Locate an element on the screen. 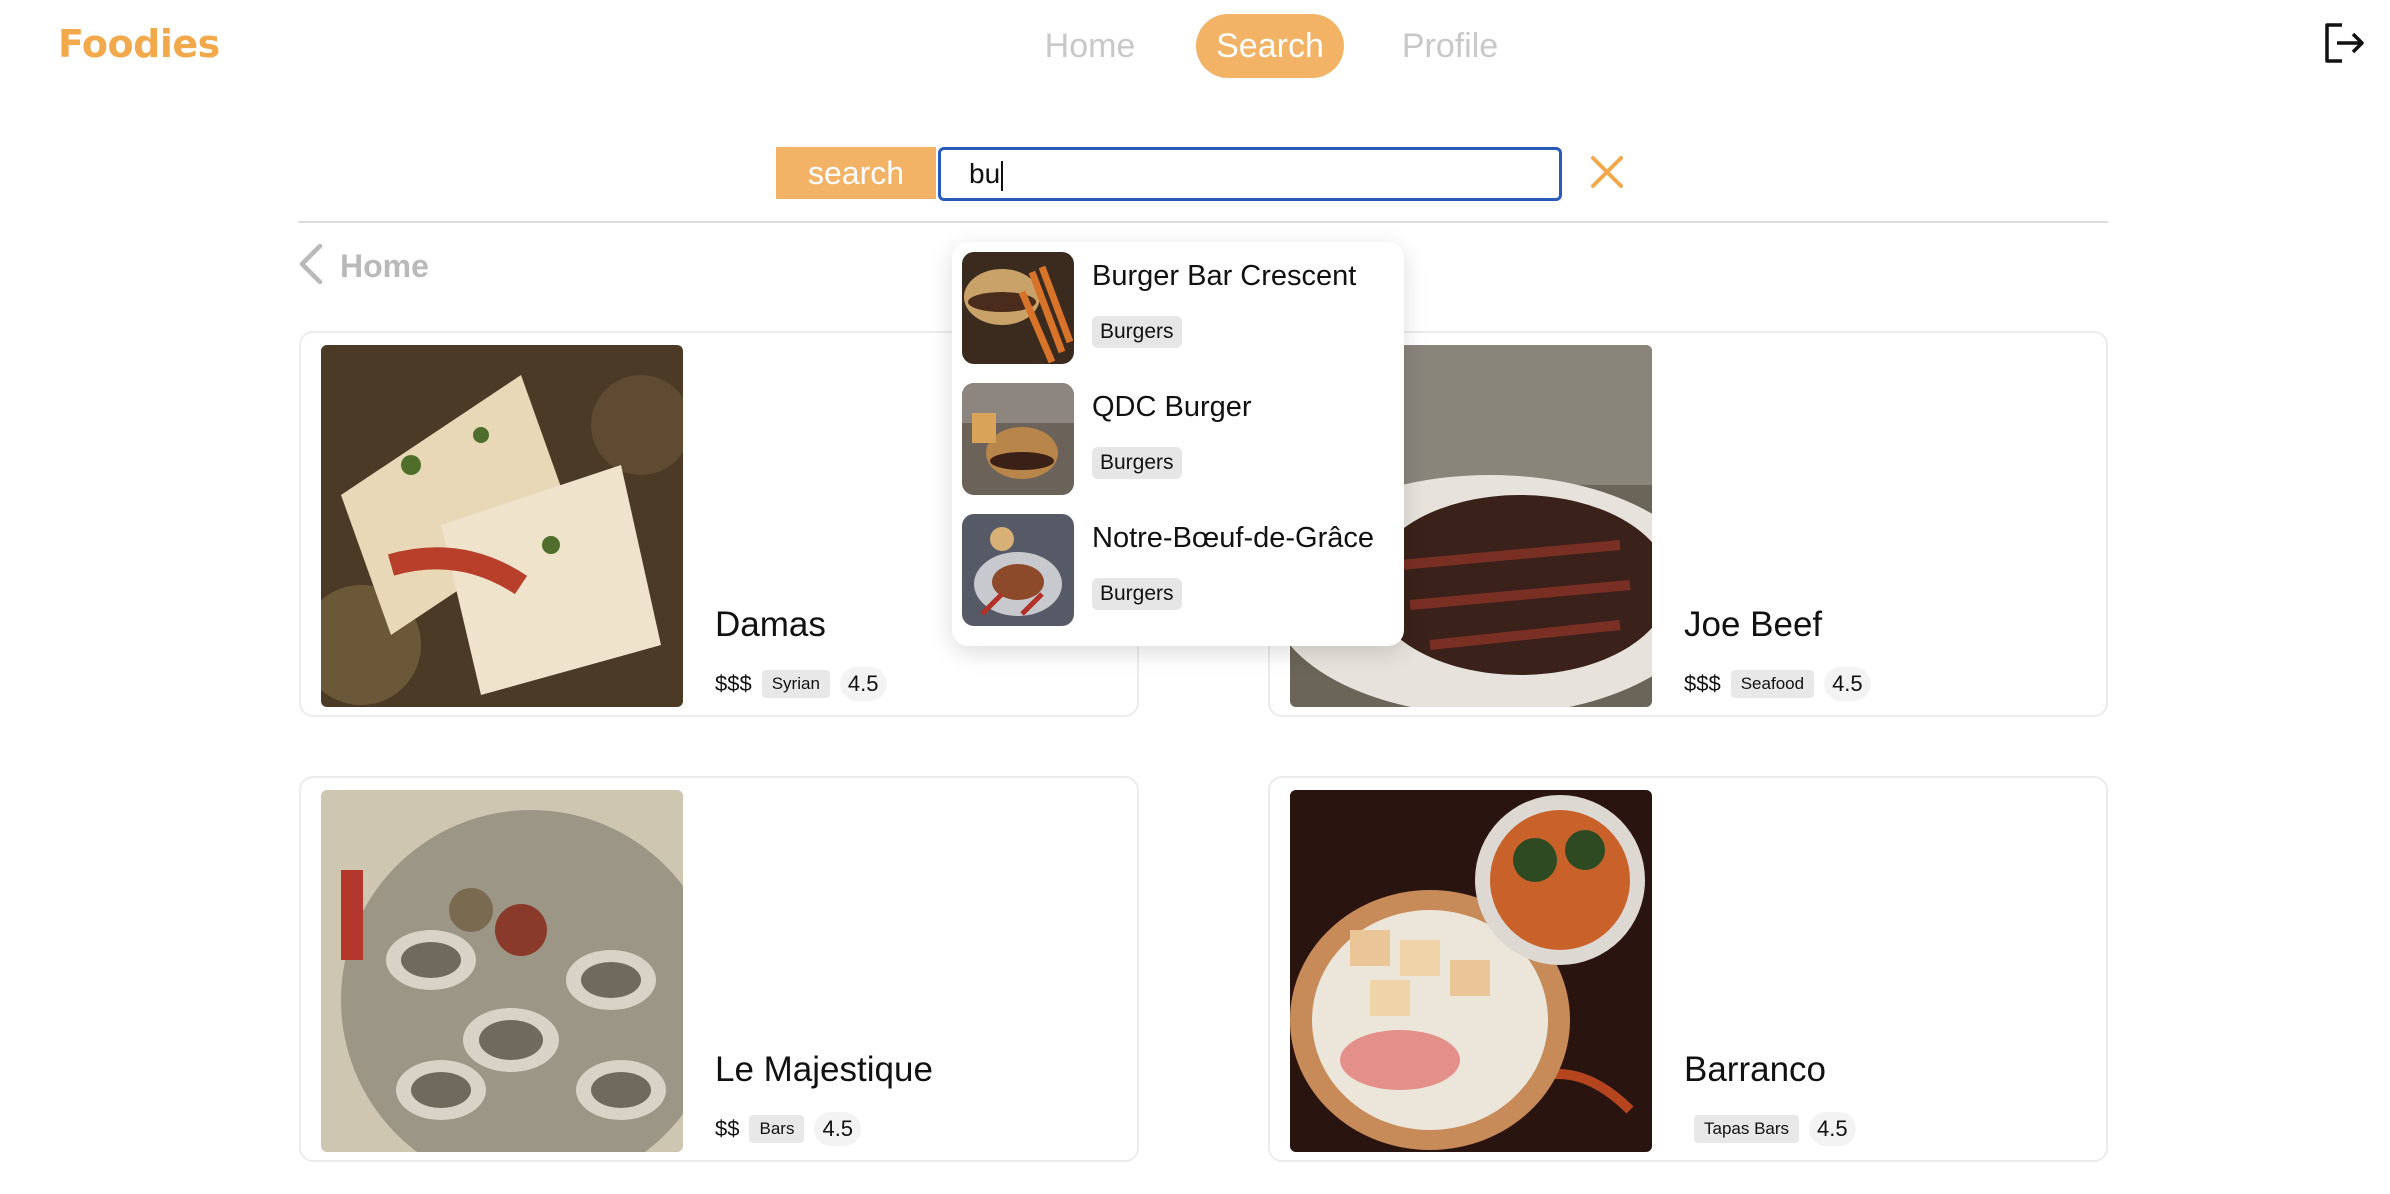  restaurant-name: Damas is located at coordinates (770, 624).